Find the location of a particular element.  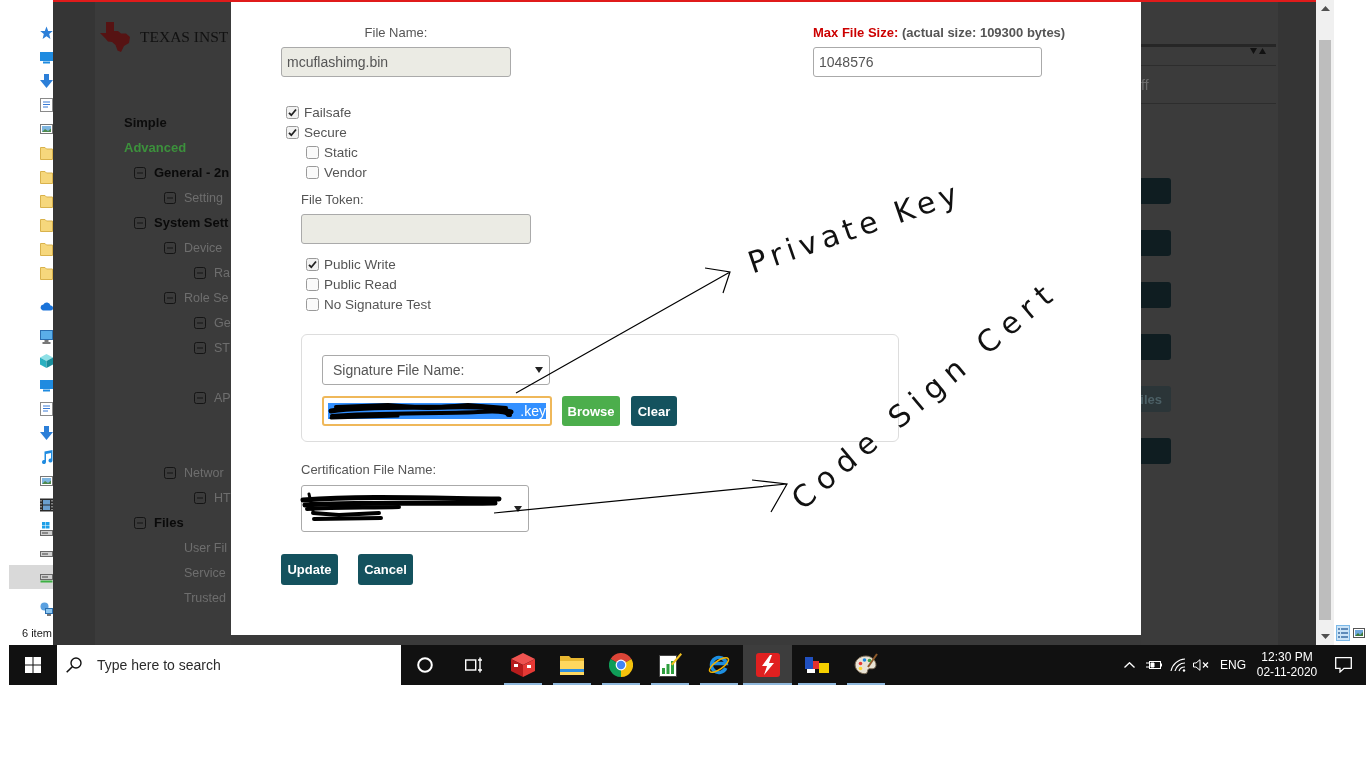

scroll-up-icon is located at coordinates (1325, 8).